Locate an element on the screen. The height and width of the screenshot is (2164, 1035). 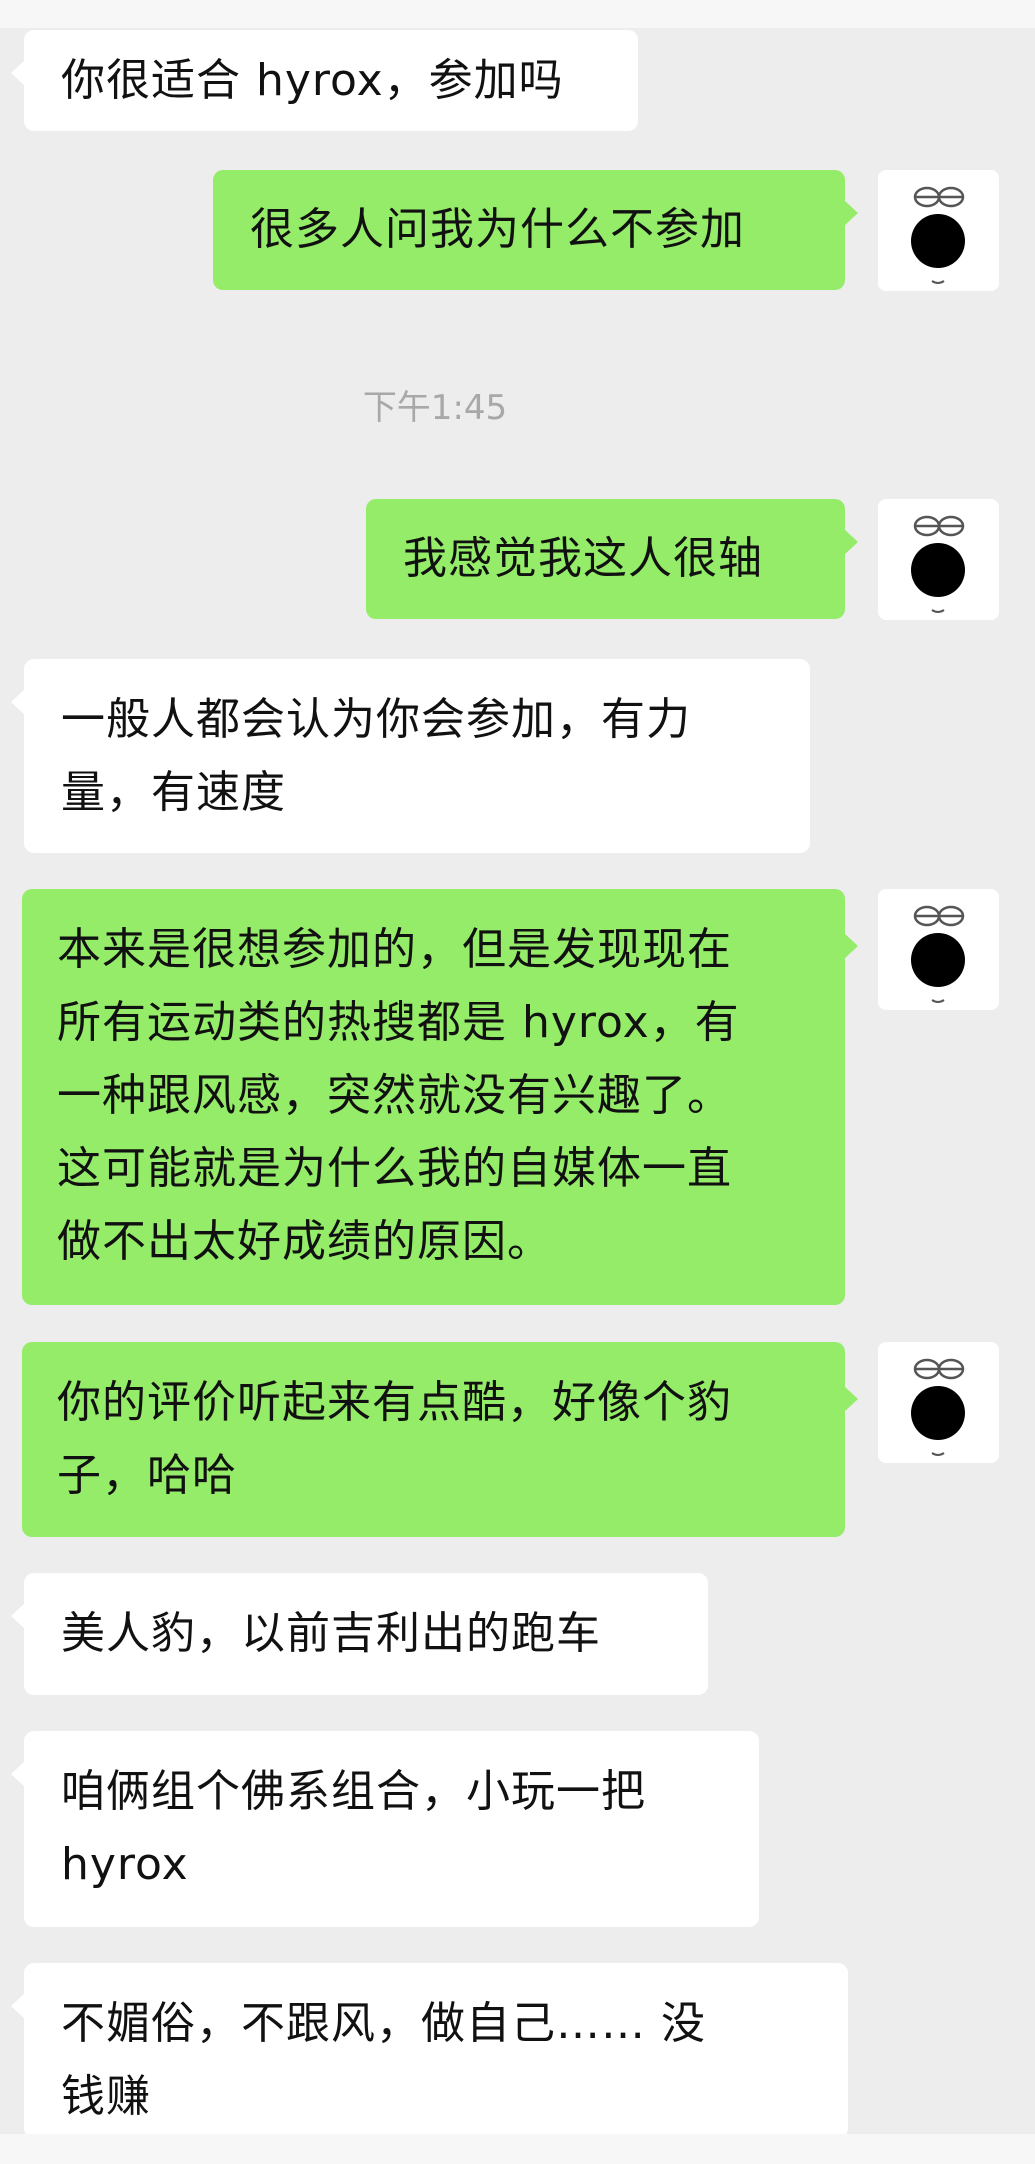
outgoing-message-bubble: 我感觉我这人很轴 is located at coordinates (612, 559).